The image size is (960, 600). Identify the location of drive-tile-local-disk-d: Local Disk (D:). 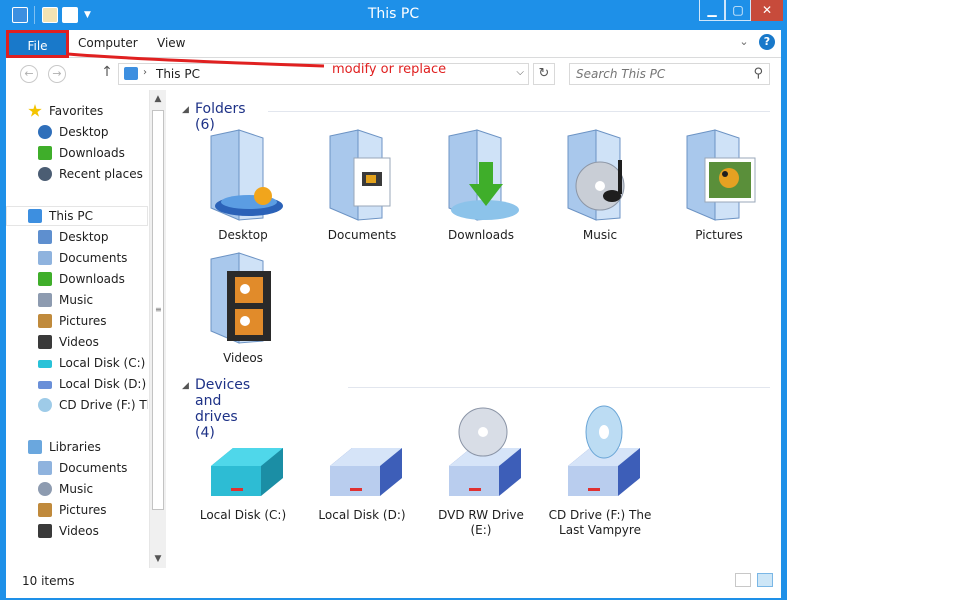
(362, 472).